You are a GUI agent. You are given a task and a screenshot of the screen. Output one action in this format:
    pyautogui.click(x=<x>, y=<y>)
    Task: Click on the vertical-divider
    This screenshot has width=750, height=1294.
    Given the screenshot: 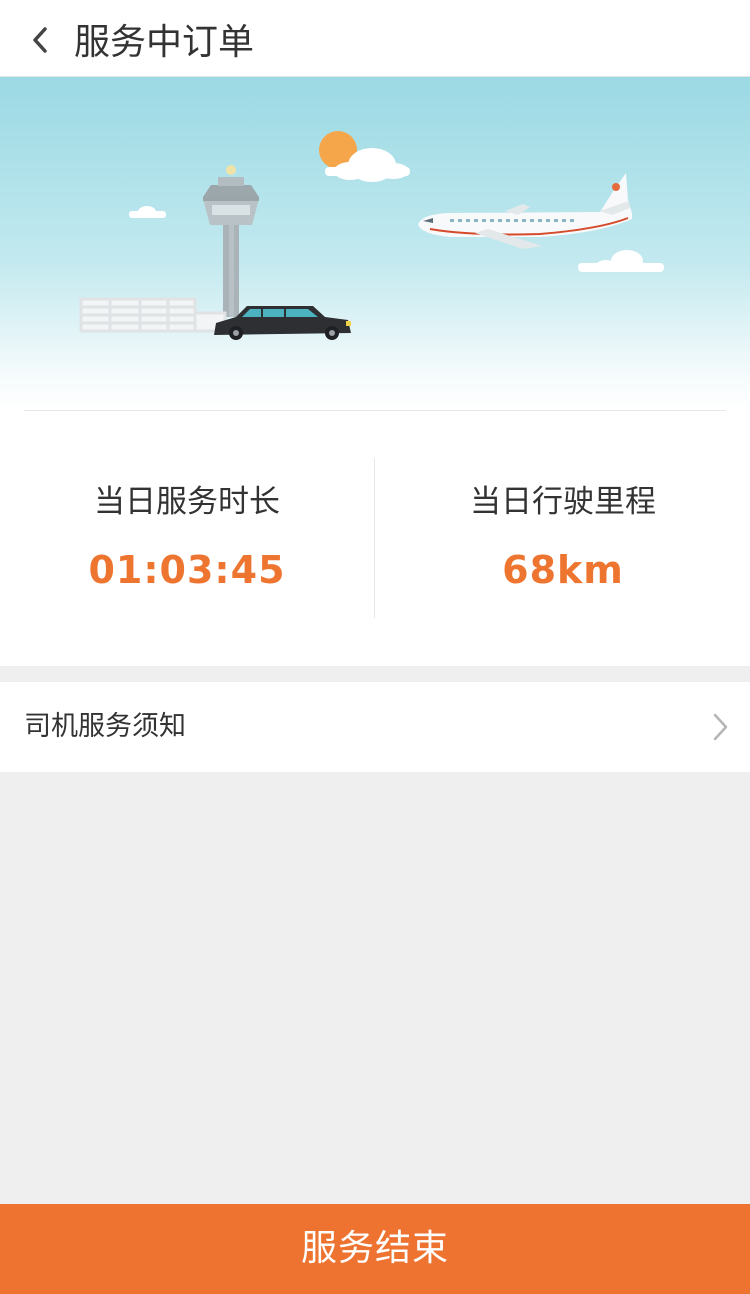 What is the action you would take?
    pyautogui.click(x=374, y=538)
    